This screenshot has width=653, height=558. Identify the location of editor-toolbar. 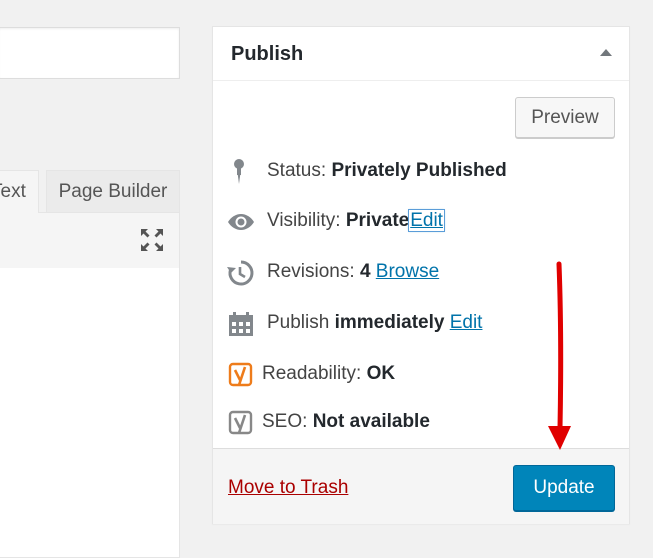
(90, 240).